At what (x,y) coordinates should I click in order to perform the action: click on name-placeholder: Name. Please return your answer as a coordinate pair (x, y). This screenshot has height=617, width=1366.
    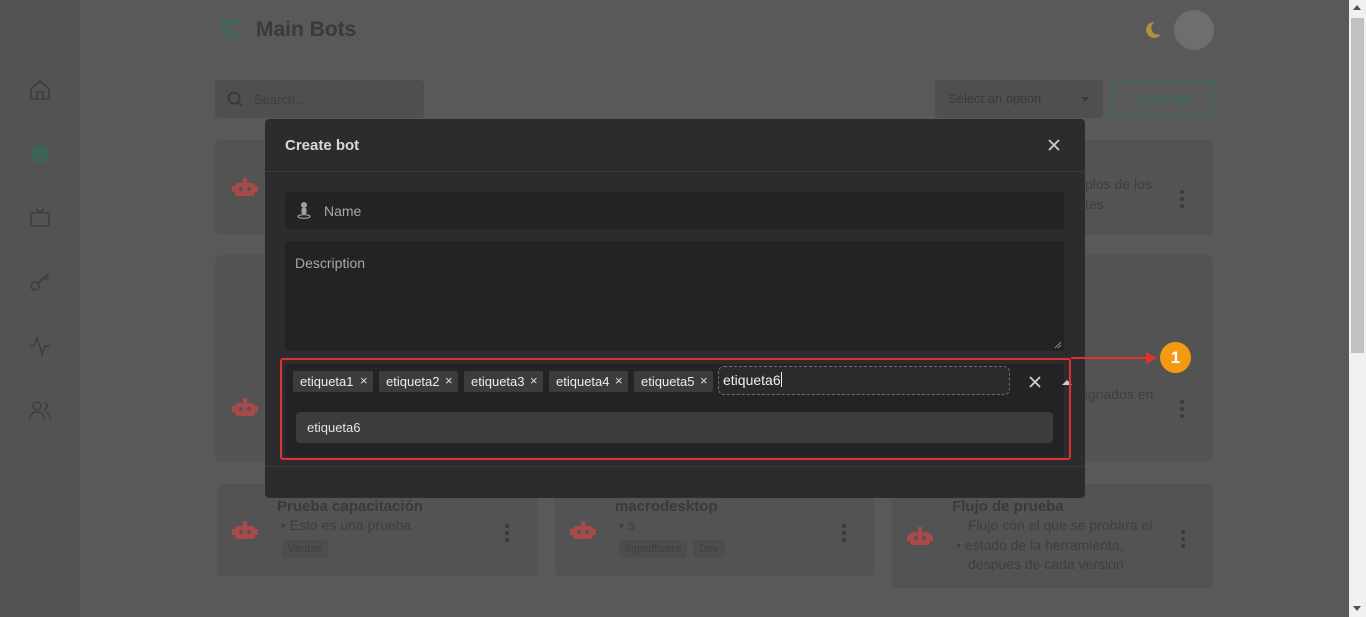
    Looking at the image, I should click on (343, 211).